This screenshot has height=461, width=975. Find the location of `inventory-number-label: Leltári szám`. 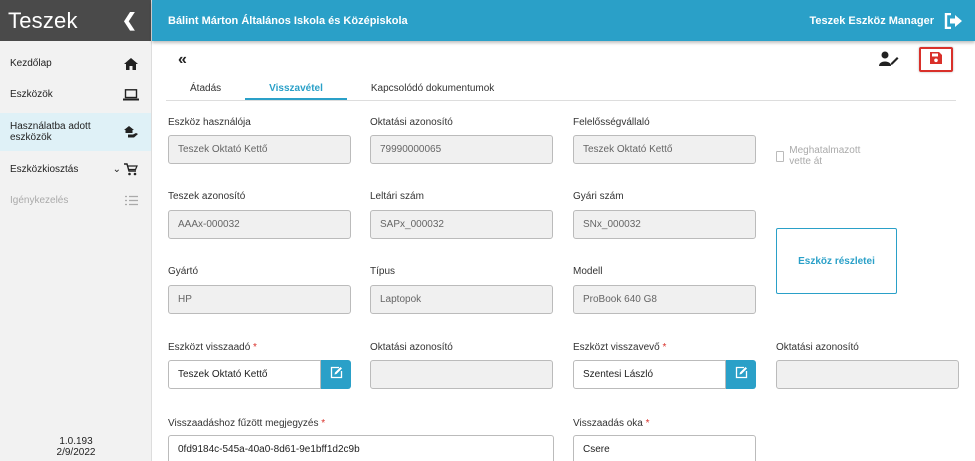

inventory-number-label: Leltári szám is located at coordinates (397, 196).